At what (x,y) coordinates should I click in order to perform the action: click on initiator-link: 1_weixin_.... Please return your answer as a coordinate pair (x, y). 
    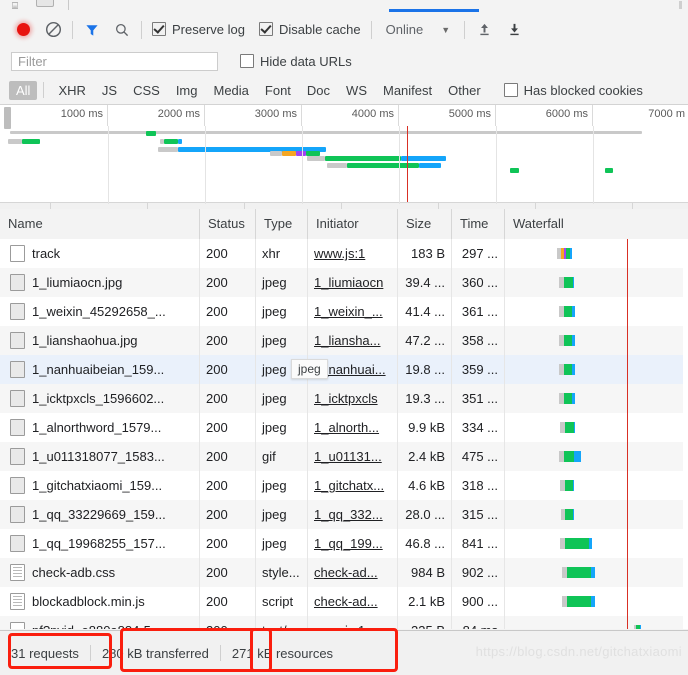
    Looking at the image, I should click on (348, 311).